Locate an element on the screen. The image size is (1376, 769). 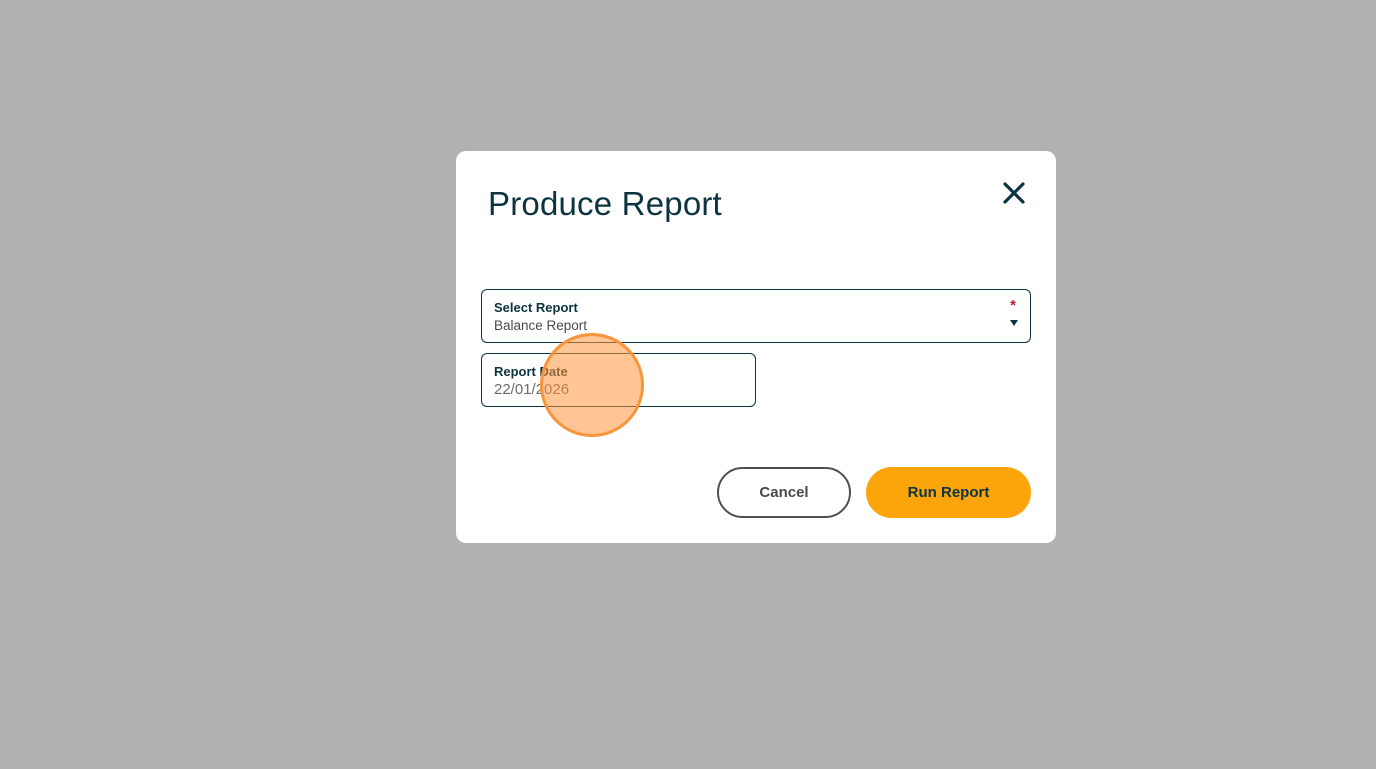
report-date-field: Report Date 22/01/2026 is located at coordinates (618, 380).